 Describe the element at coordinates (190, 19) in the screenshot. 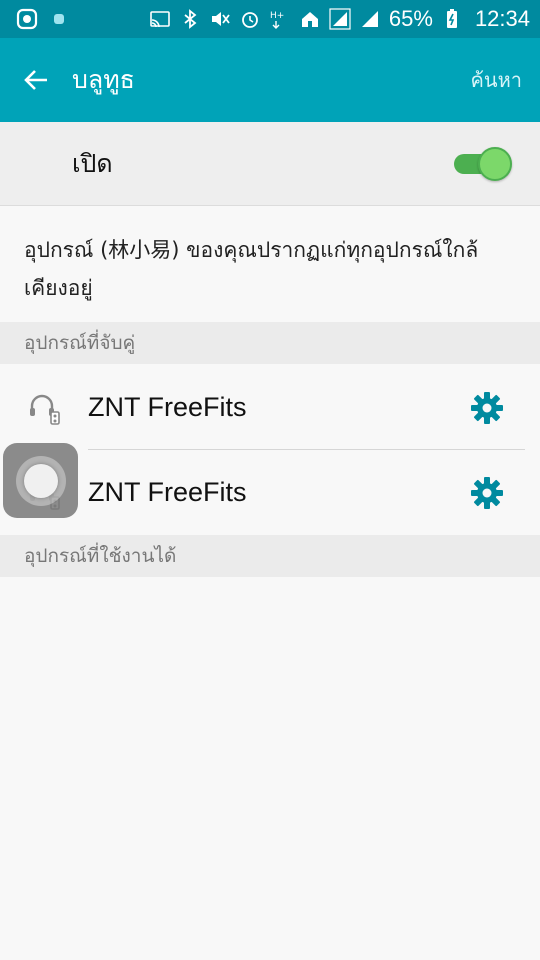

I see `bluetooth-icon` at that location.